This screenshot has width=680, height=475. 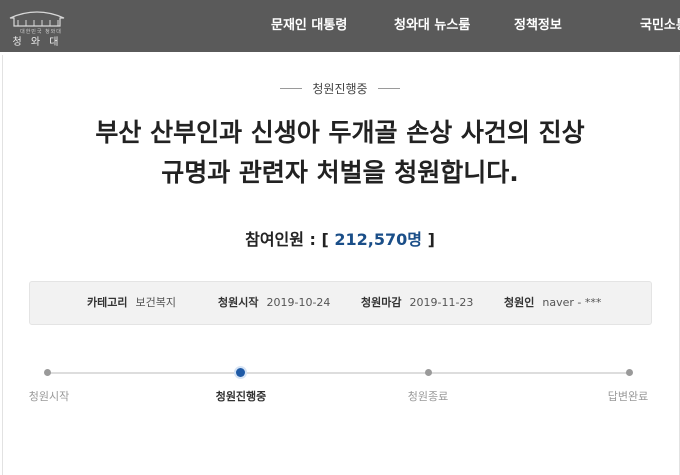 What do you see at coordinates (107, 302) in the screenshot?
I see `info-category-label: 카테고리` at bounding box center [107, 302].